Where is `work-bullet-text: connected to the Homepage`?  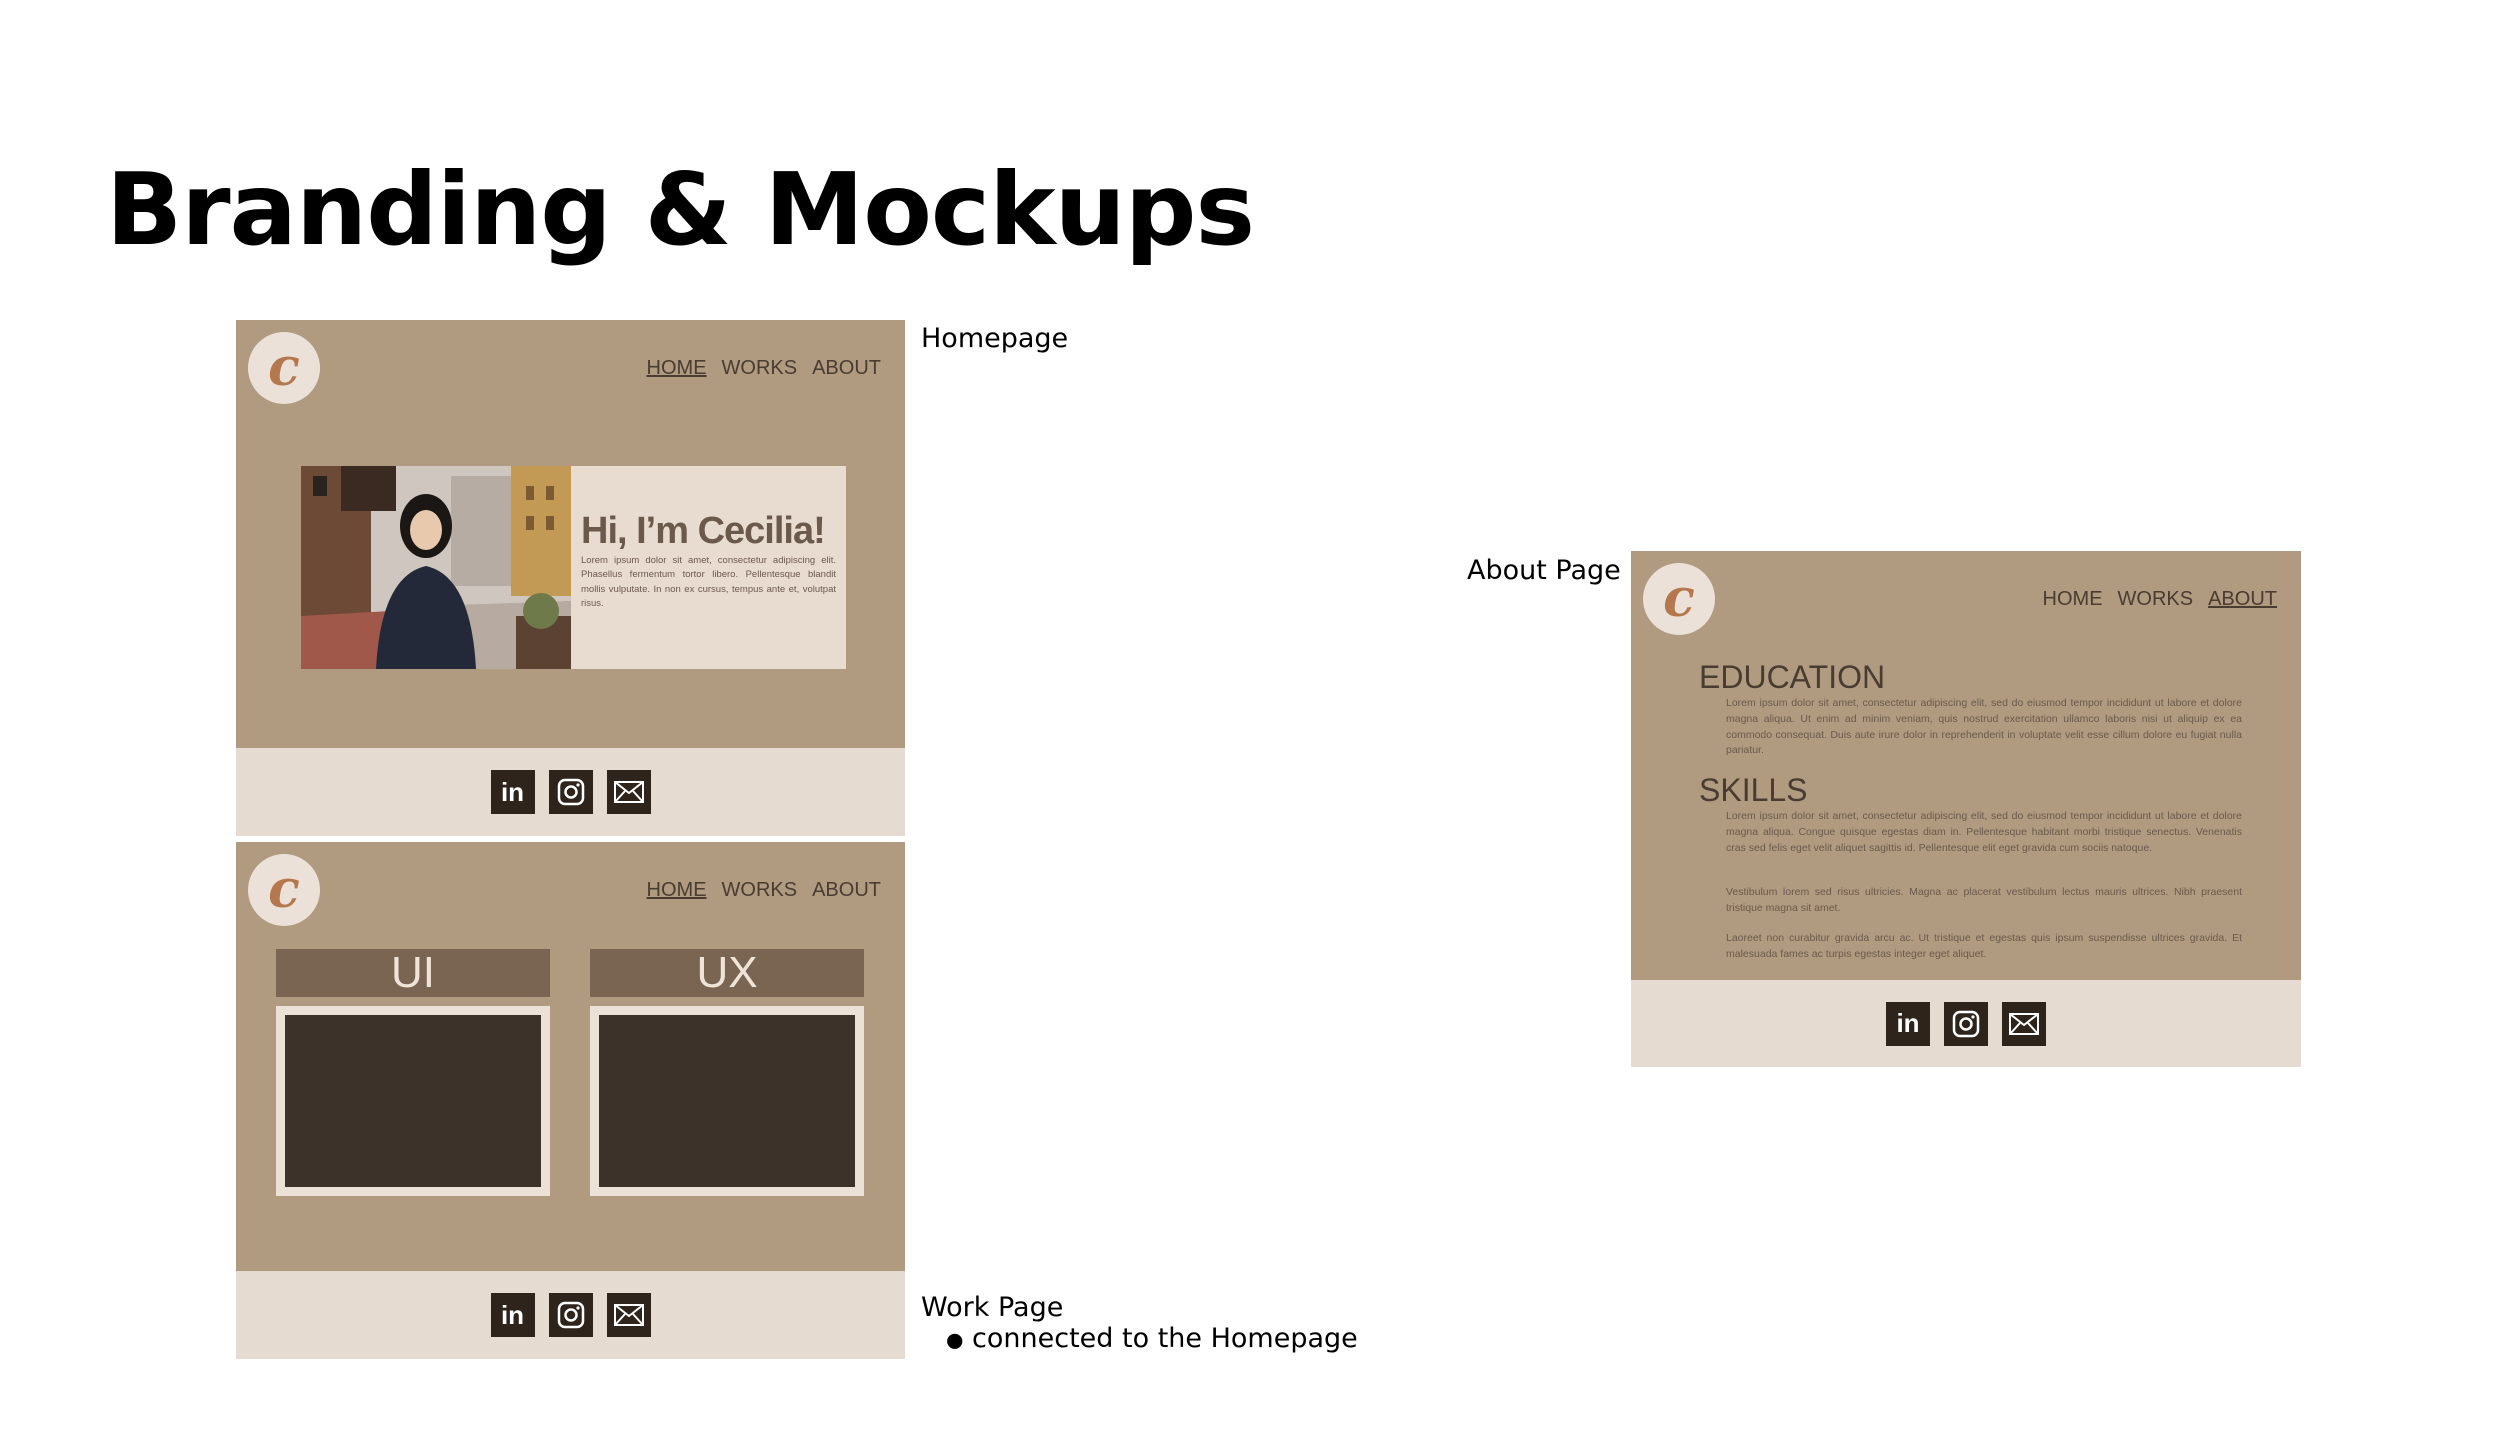
work-bullet-text: connected to the Homepage is located at coordinates (1165, 1338).